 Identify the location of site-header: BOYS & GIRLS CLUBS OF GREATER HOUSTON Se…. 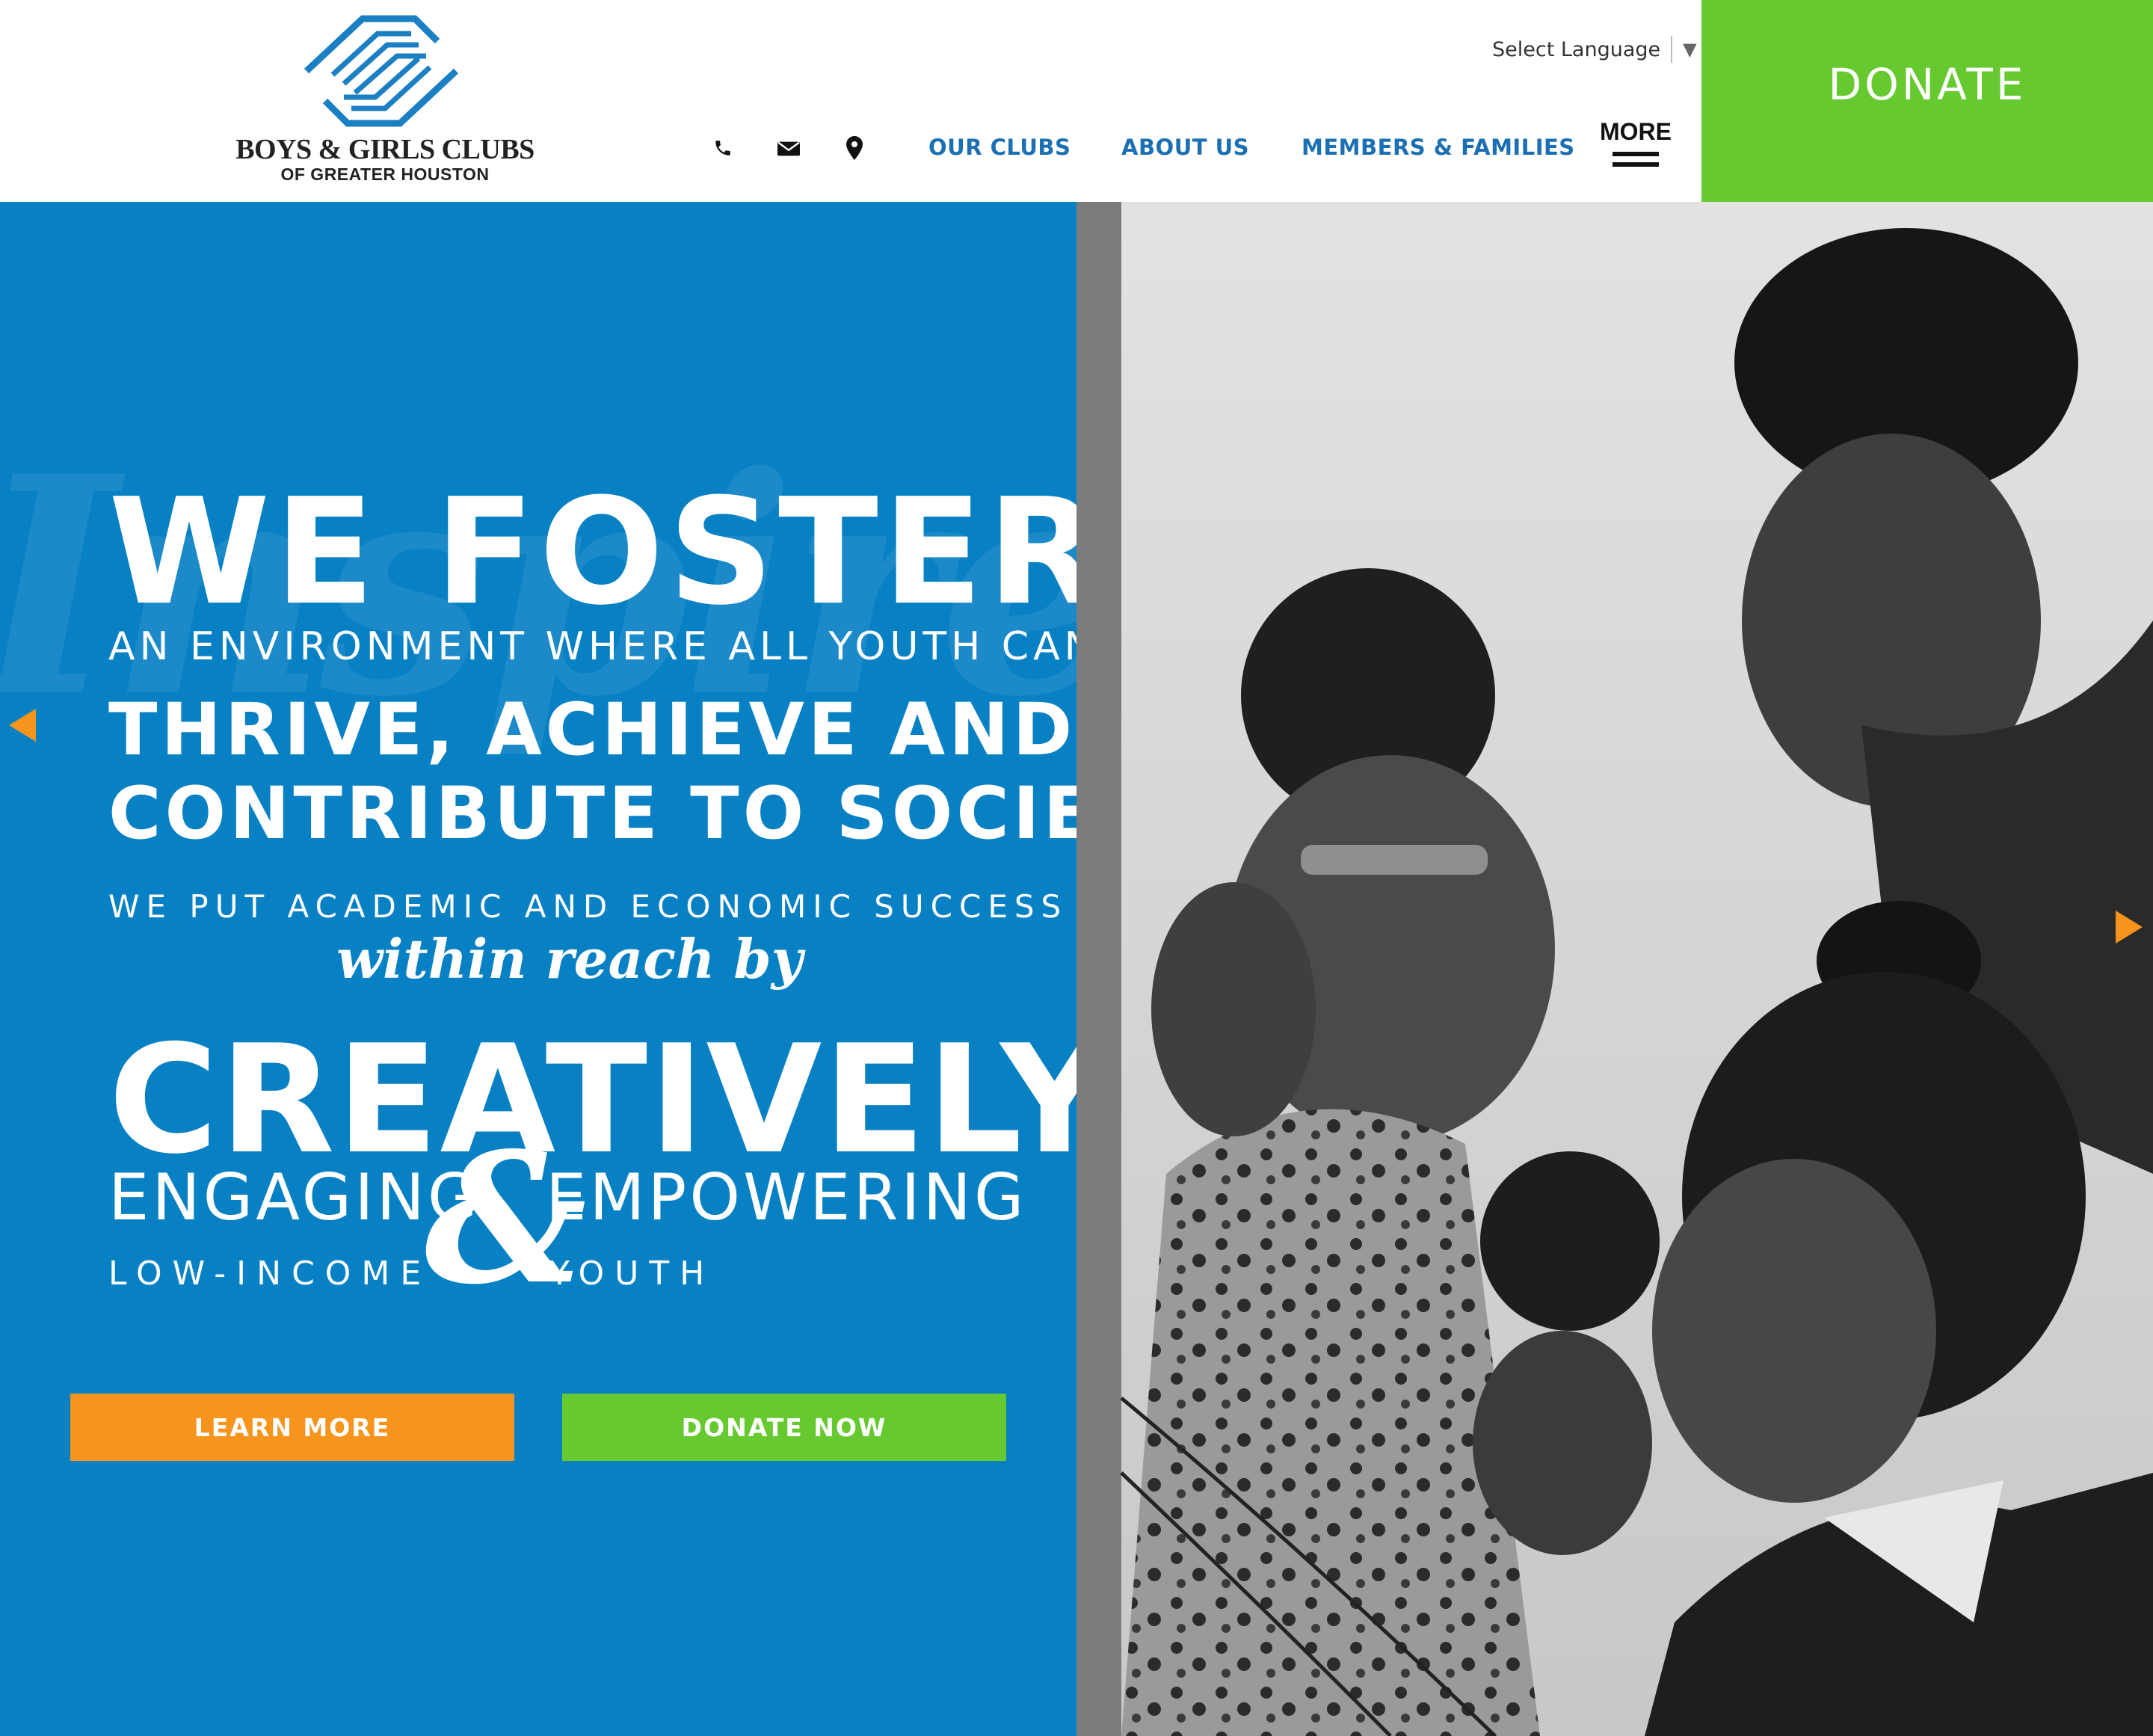
(1076, 101).